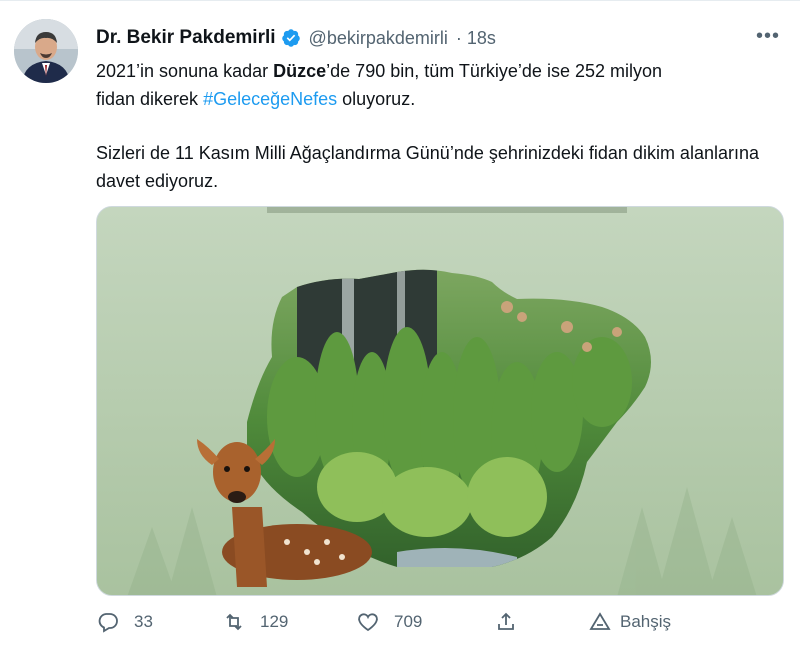 The width and height of the screenshot is (800, 657). Describe the element at coordinates (389, 622) in the screenshot. I see `like-button: 709` at that location.